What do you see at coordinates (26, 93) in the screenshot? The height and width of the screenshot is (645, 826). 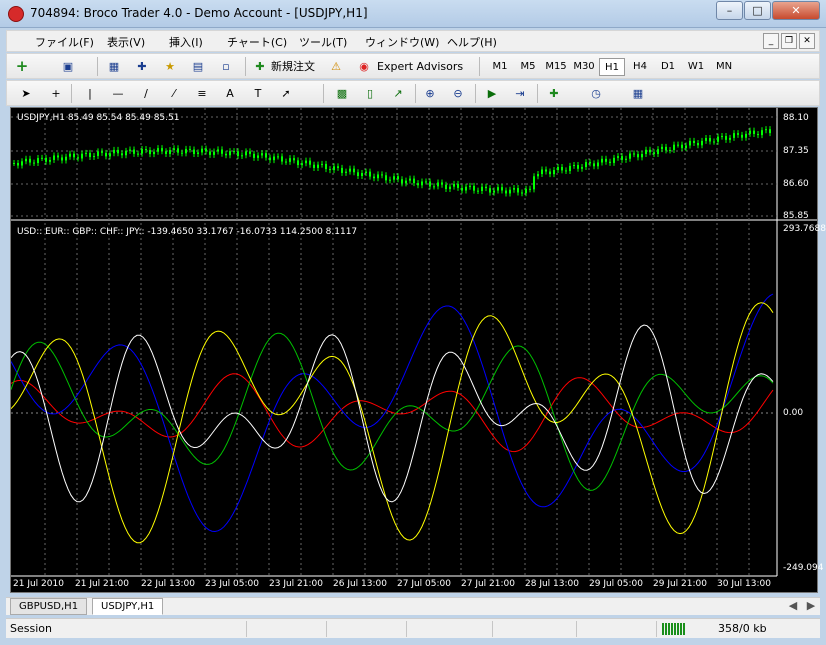 I see `cursor-icon: ➤` at bounding box center [26, 93].